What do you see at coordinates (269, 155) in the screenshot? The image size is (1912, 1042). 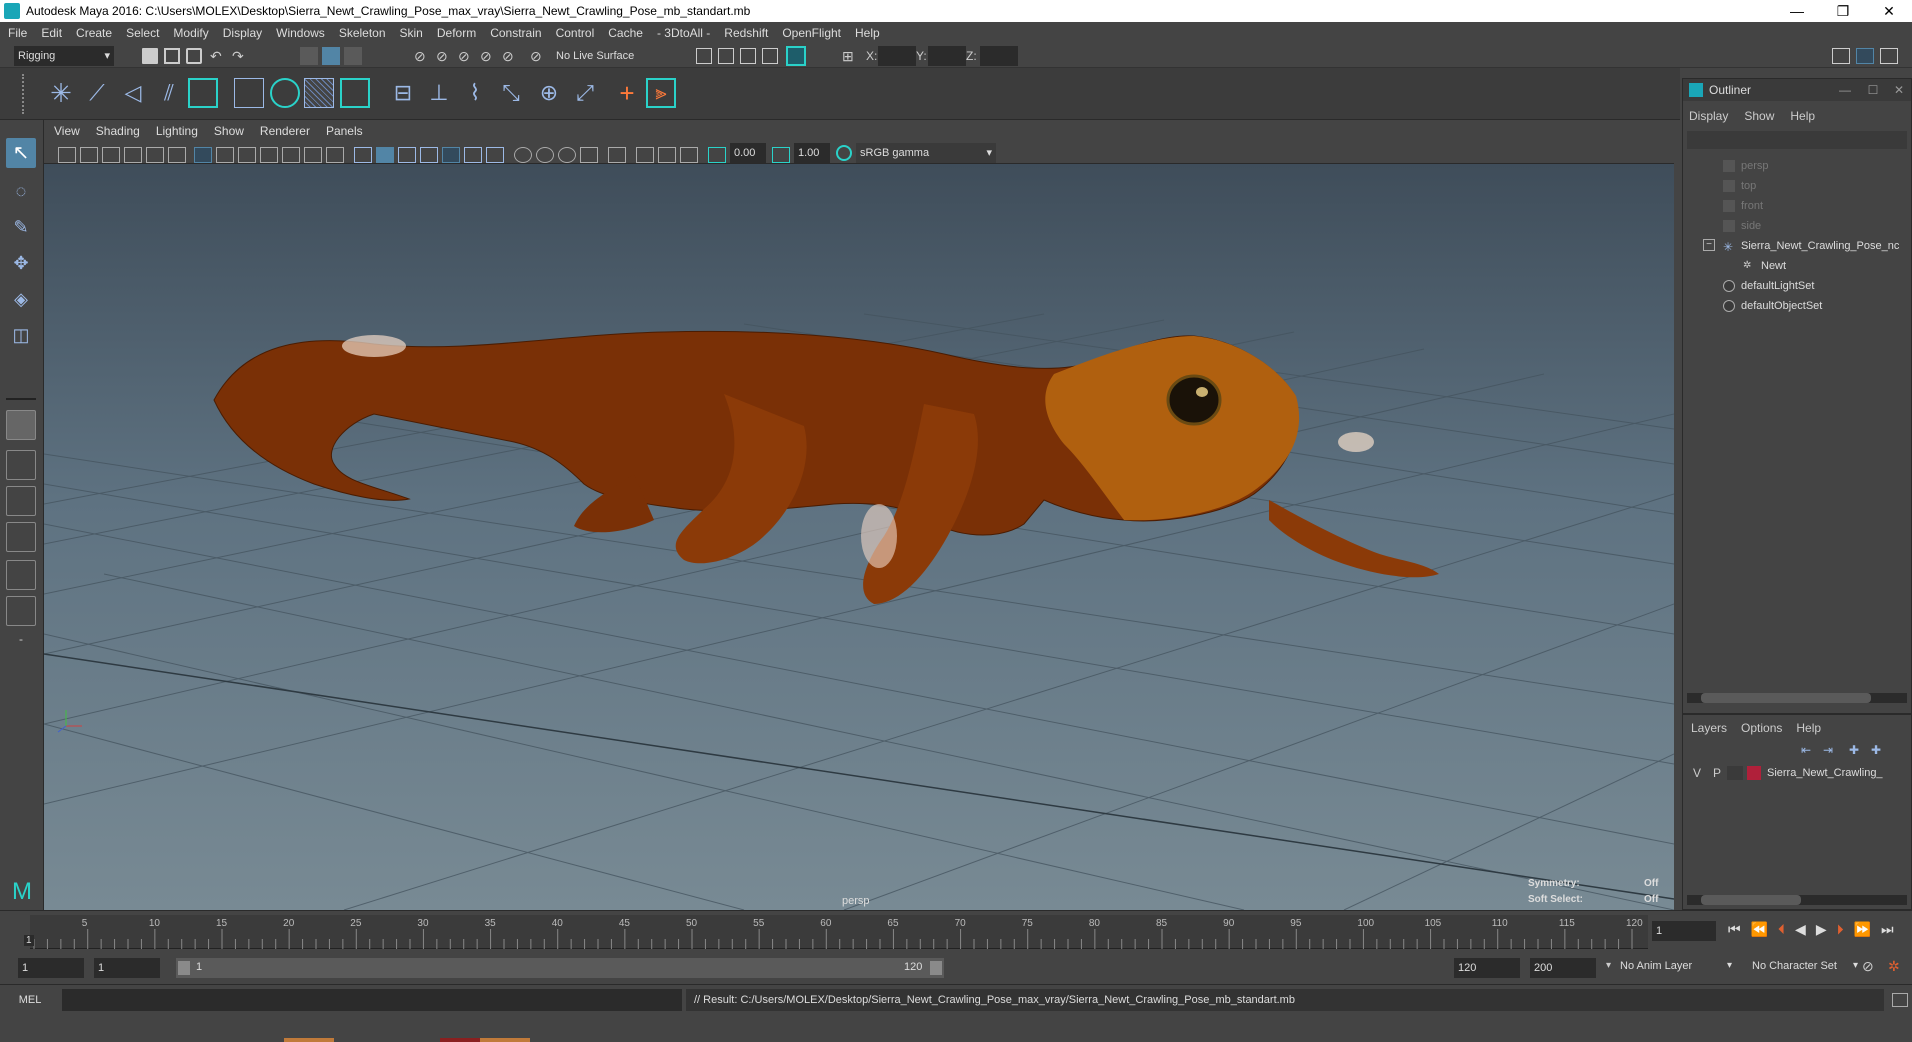 I see `gate-mask-icon` at bounding box center [269, 155].